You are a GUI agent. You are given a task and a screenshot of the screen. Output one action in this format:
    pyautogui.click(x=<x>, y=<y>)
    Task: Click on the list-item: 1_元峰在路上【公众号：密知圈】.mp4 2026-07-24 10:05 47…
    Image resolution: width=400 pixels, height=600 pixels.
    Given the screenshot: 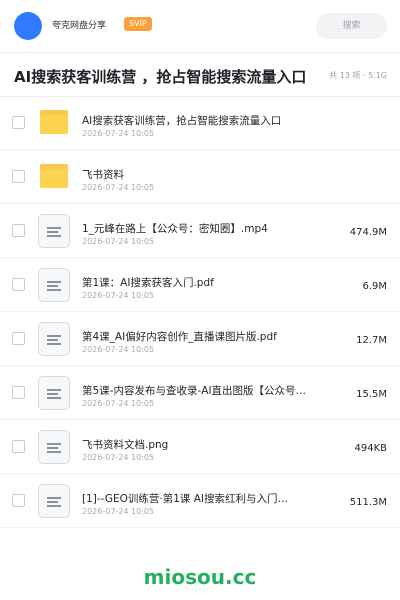 What is the action you would take?
    pyautogui.click(x=200, y=231)
    